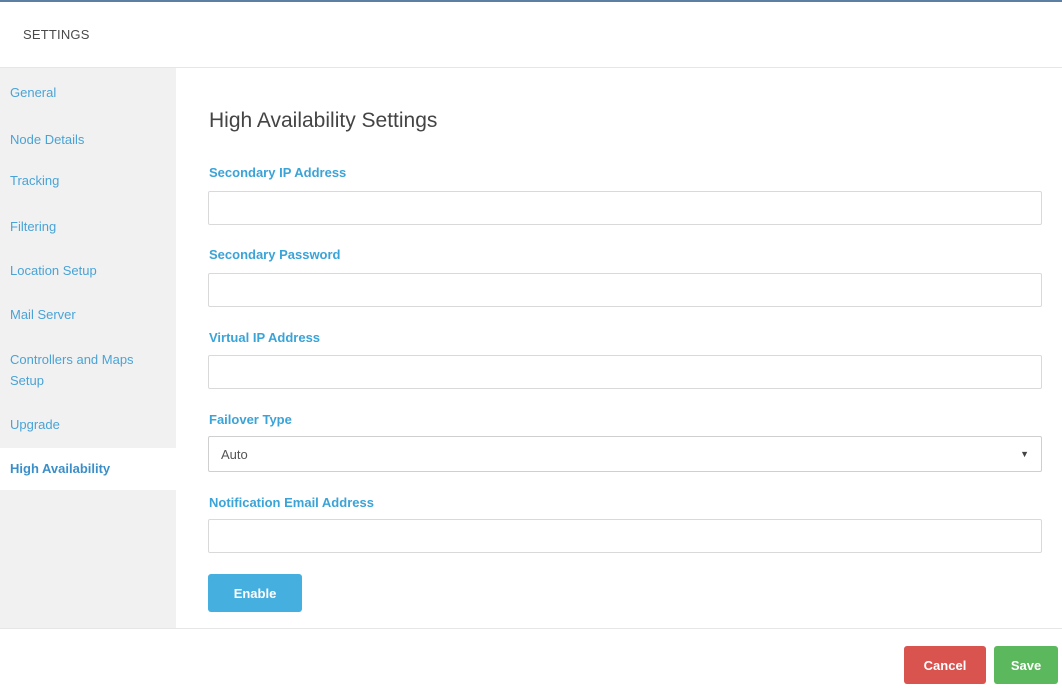 This screenshot has width=1062, height=691. What do you see at coordinates (33, 92) in the screenshot?
I see `sidebar-item-general: General` at bounding box center [33, 92].